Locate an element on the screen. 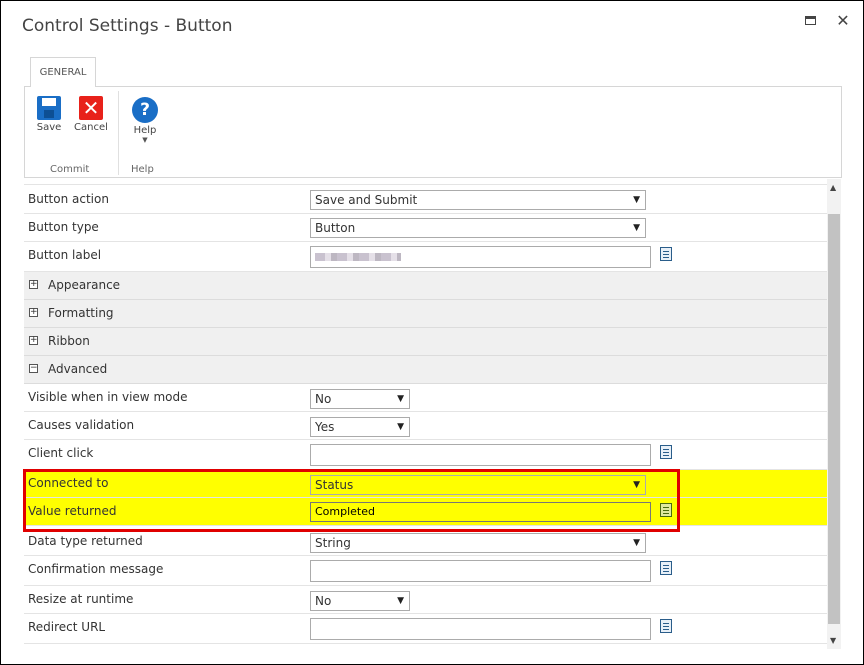  causes-validation-value: Yes is located at coordinates (325, 427).